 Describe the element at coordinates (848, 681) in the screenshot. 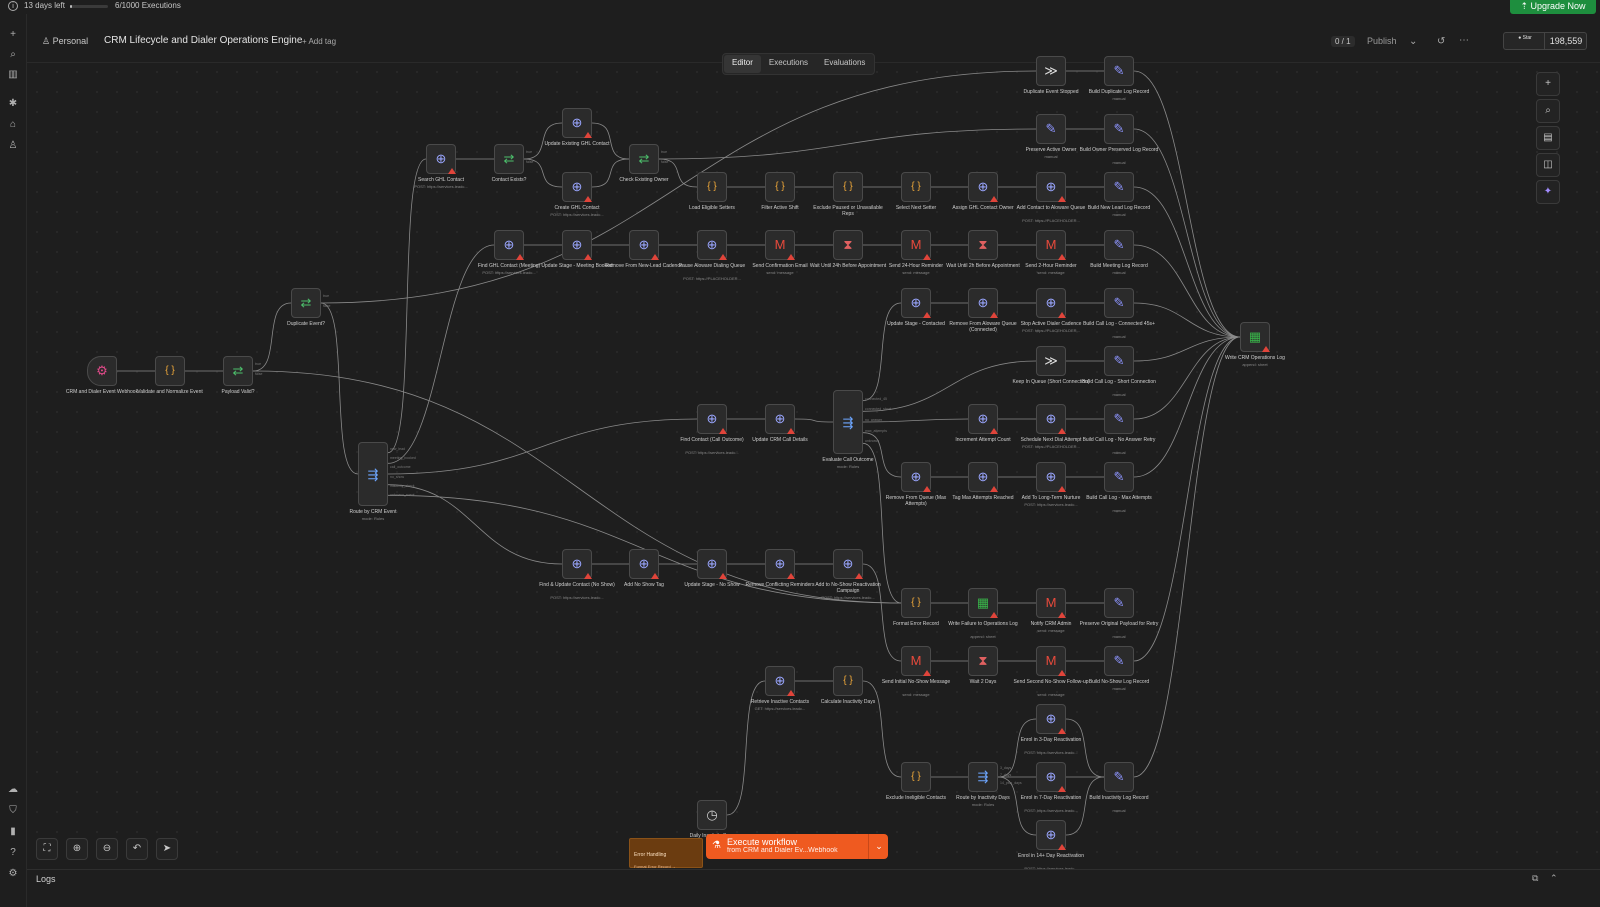

I see `node-n63: { }` at that location.